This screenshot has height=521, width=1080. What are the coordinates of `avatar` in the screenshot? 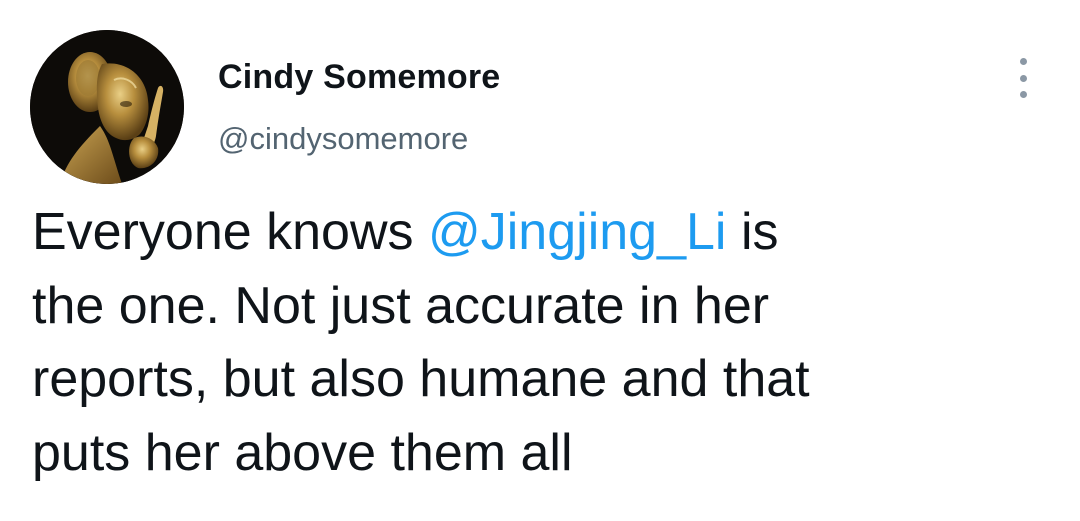 It's located at (107, 107).